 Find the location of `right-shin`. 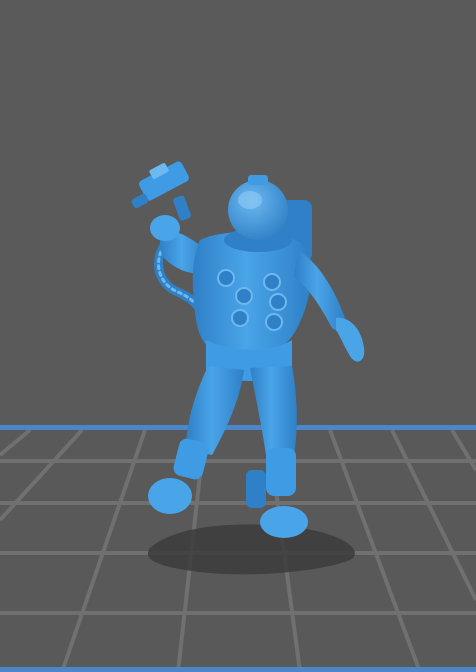

right-shin is located at coordinates (281, 472).